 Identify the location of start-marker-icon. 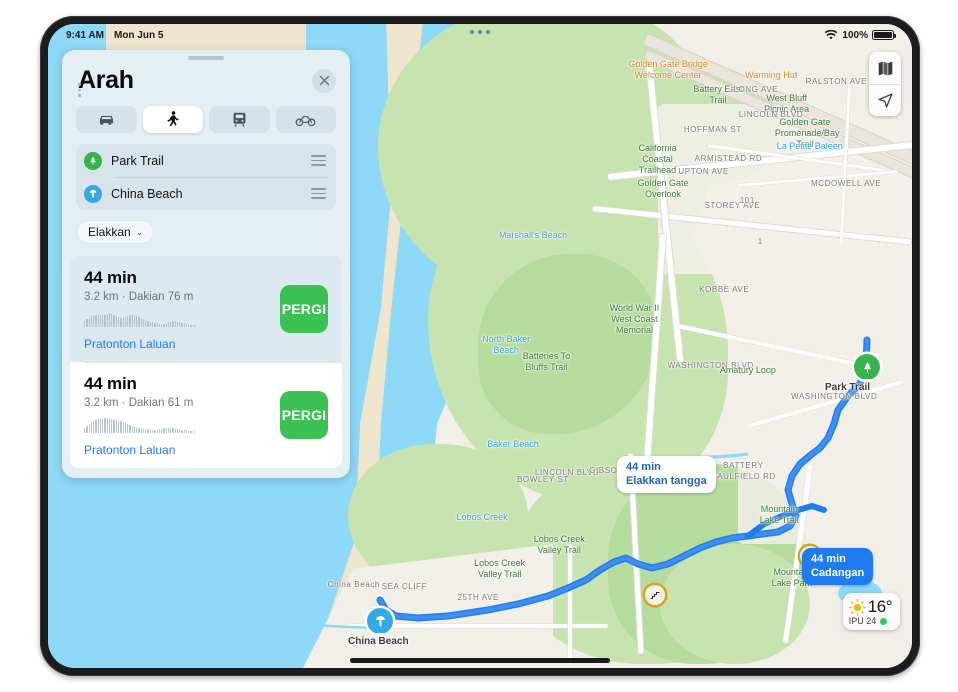
(93, 160).